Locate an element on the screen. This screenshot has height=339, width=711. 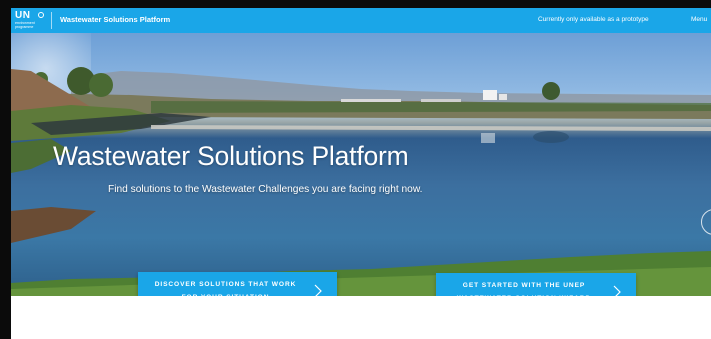
prototype-notice: Currently only available as a prototype is located at coordinates (593, 19).